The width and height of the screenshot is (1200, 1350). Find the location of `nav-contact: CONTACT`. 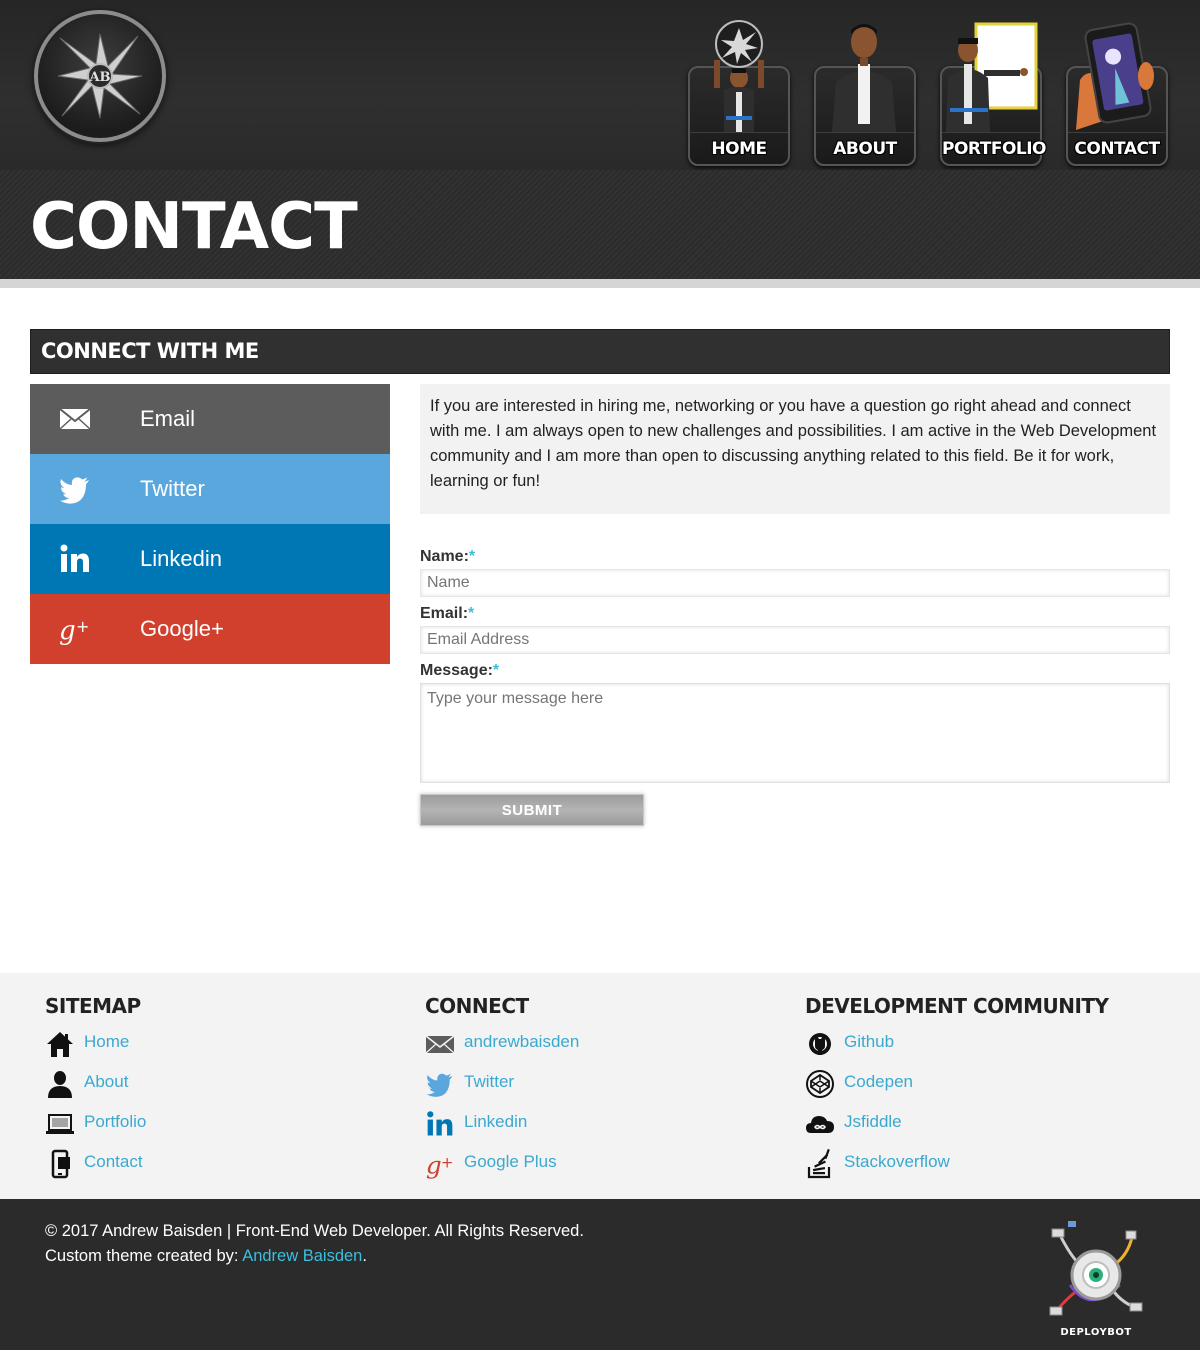

nav-contact: CONTACT is located at coordinates (1117, 94).